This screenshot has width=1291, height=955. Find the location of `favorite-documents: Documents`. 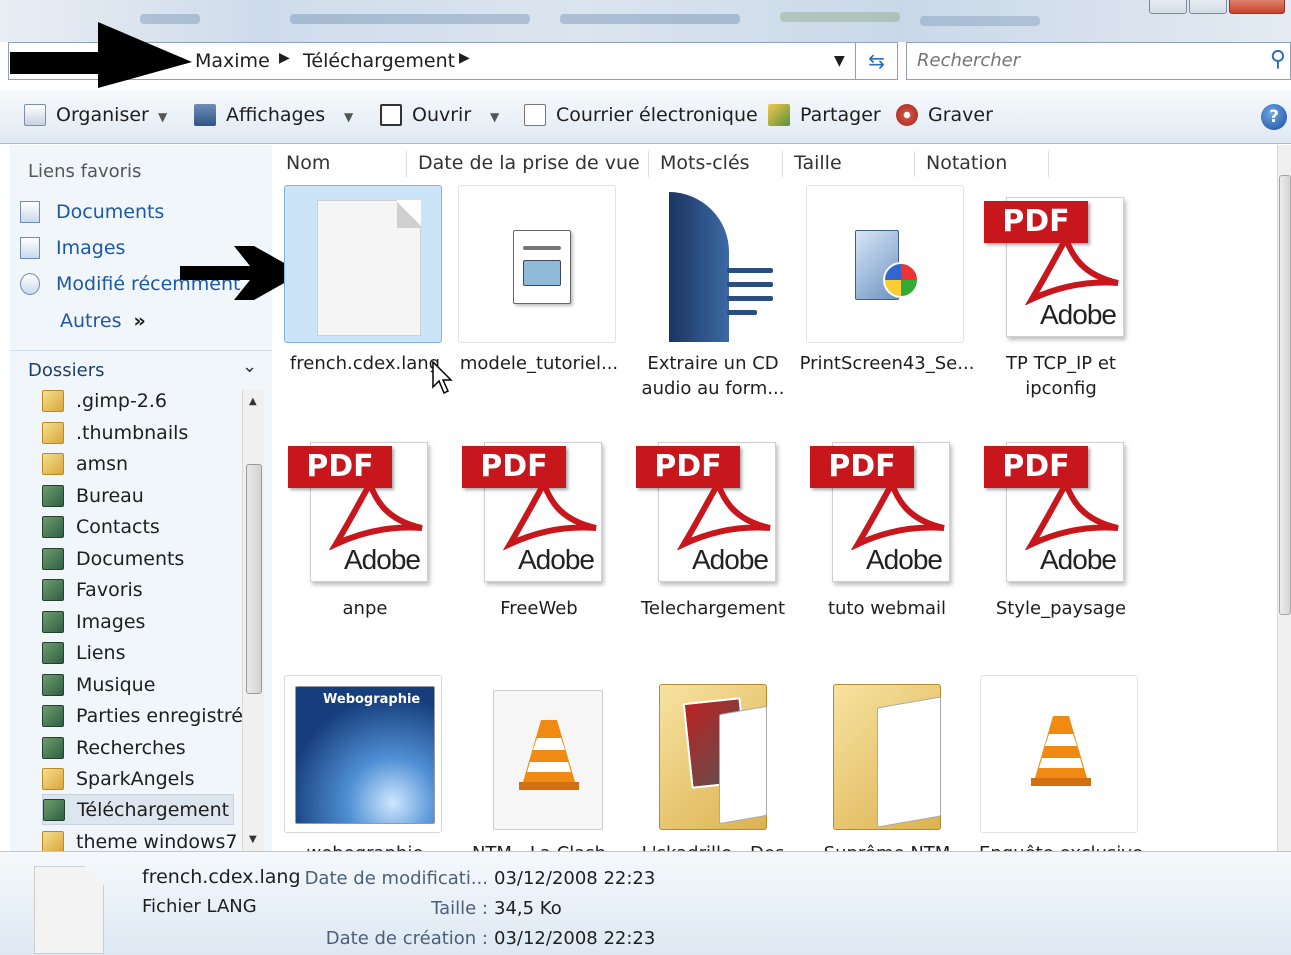

favorite-documents: Documents is located at coordinates (92, 212).